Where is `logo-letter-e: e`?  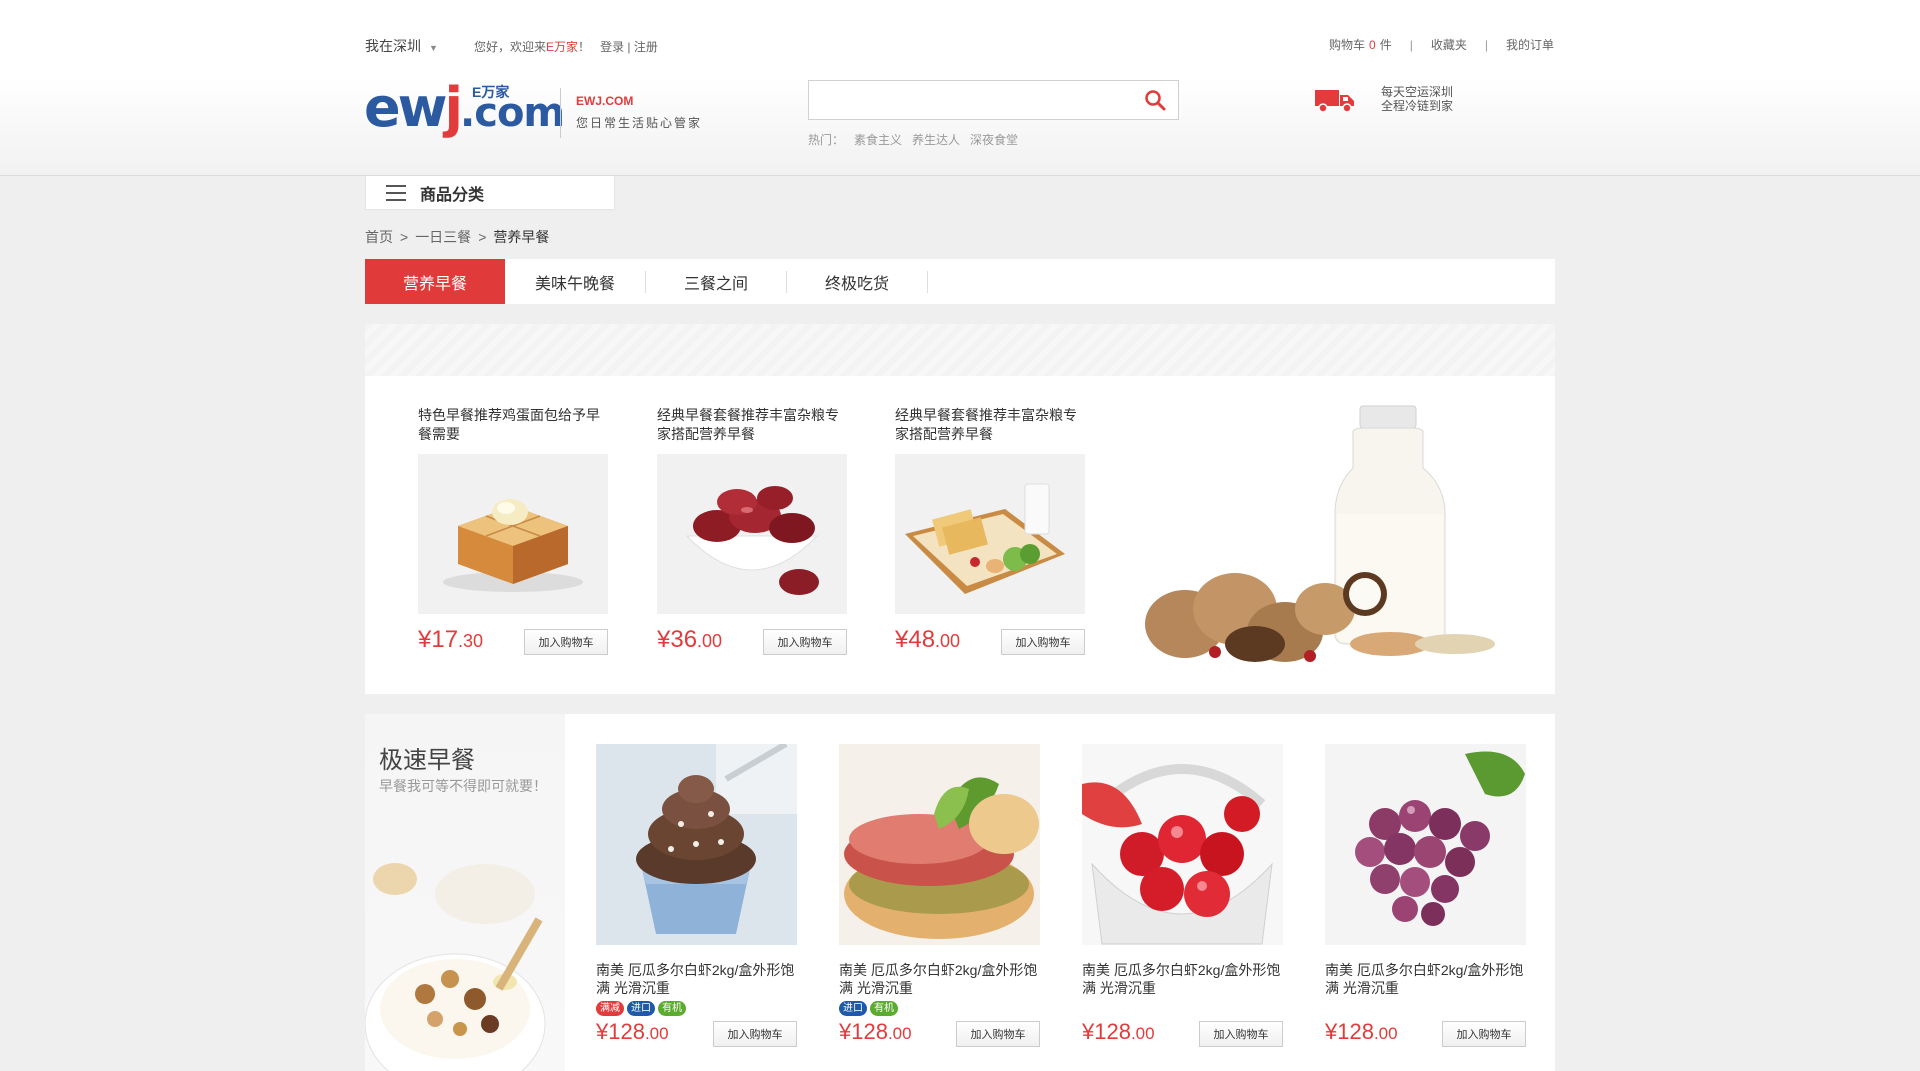
logo-letter-e: e is located at coordinates (382, 107).